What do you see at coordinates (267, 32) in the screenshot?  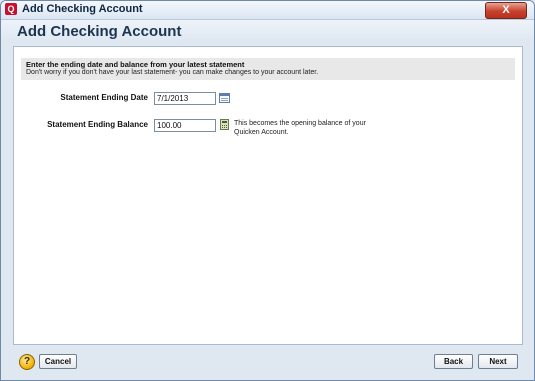 I see `header-band: Add Checking Account` at bounding box center [267, 32].